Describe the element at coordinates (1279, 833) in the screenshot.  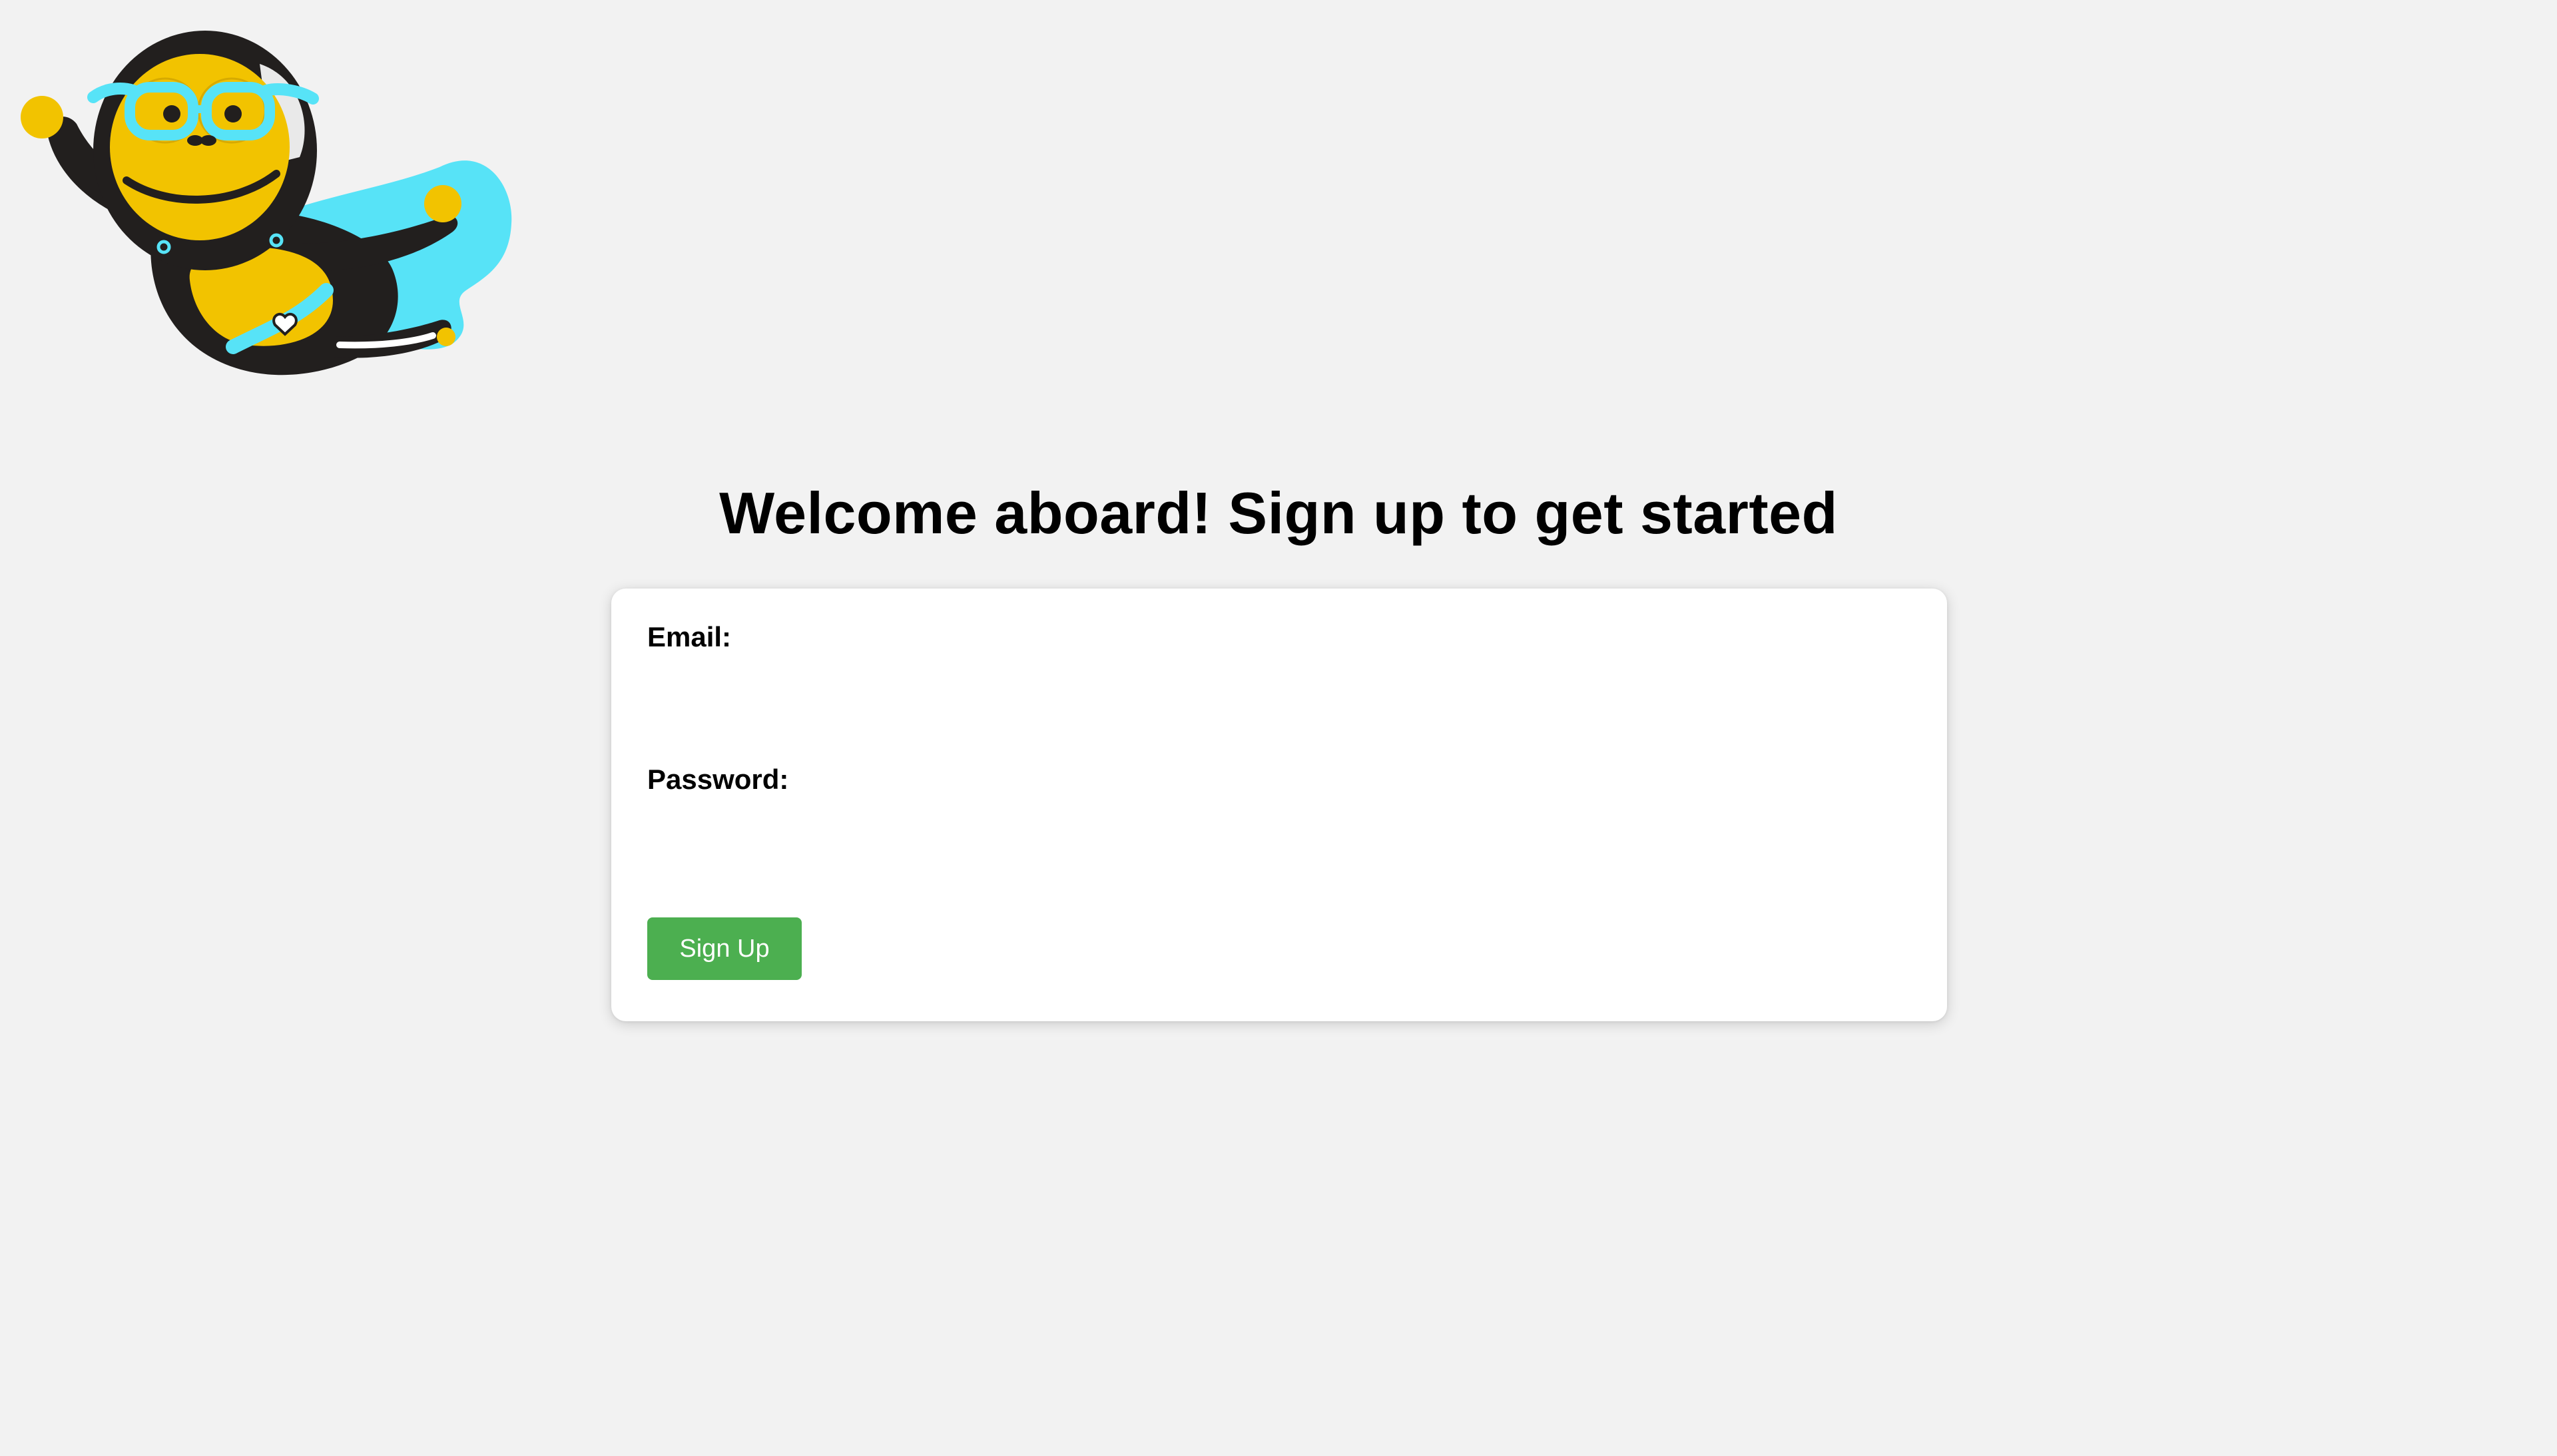
I see `password-field` at that location.